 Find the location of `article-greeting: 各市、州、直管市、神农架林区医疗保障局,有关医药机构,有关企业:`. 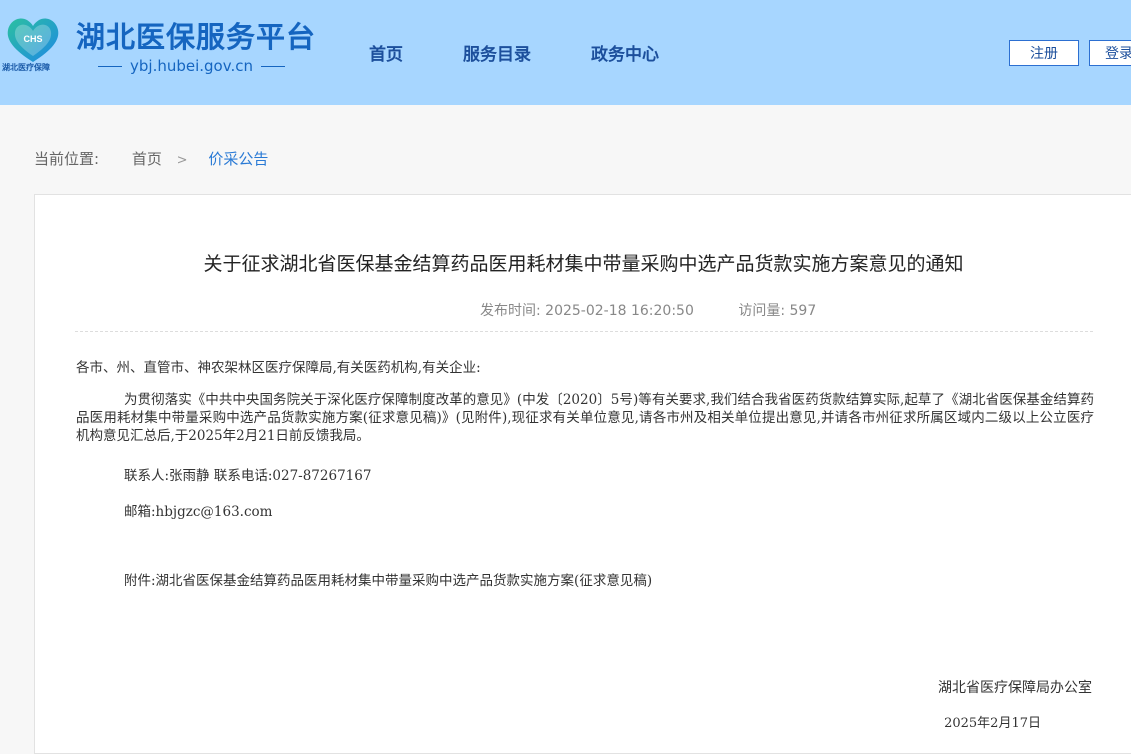

article-greeting: 各市、州、直管市、神农架林区医疗保障局,有关医药机构,有关企业: is located at coordinates (278, 368).